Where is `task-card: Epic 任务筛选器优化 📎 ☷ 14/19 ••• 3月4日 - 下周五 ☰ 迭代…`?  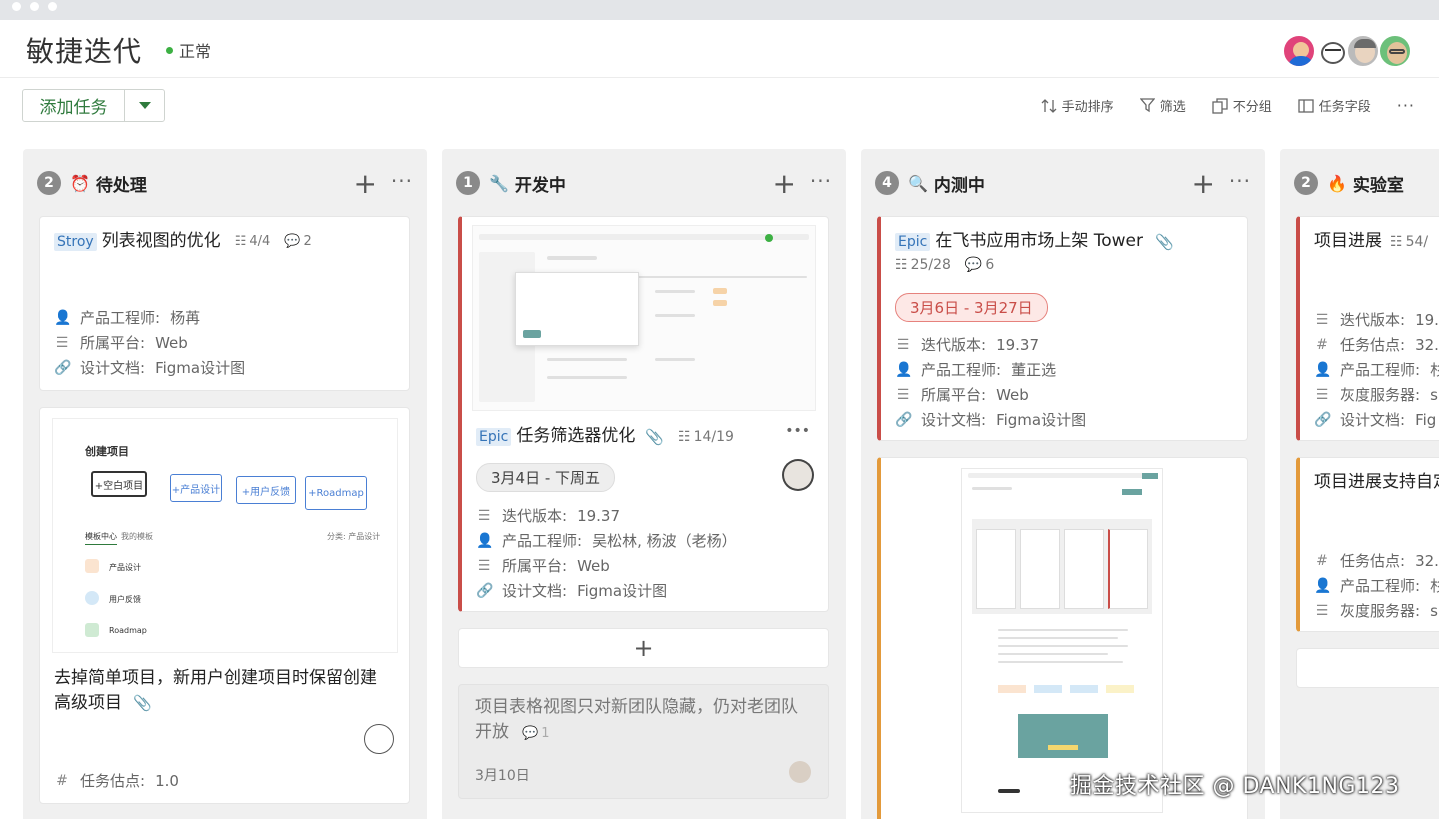 task-card: Epic 任务筛选器优化 📎 ☷ 14/19 ••• 3月4日 - 下周五 ☰ 迭代… is located at coordinates (643, 414).